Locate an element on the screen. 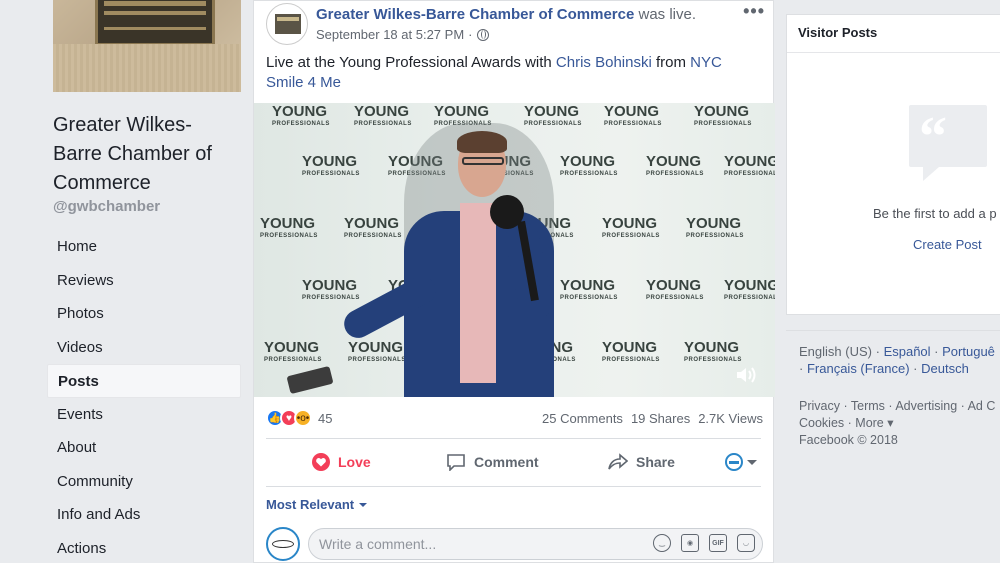 This screenshot has height=563, width=1000. comment-icon is located at coordinates (456, 462).